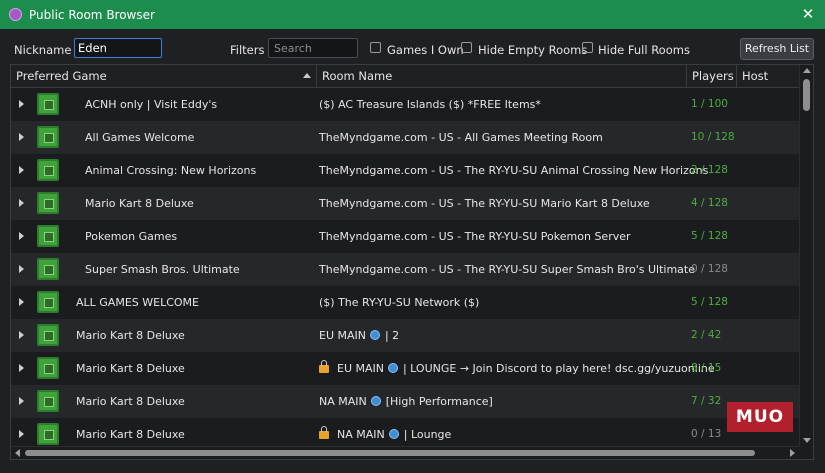  Describe the element at coordinates (532, 50) in the screenshot. I see `hide-empty-rooms-label: Hide Empty Rooms` at that location.